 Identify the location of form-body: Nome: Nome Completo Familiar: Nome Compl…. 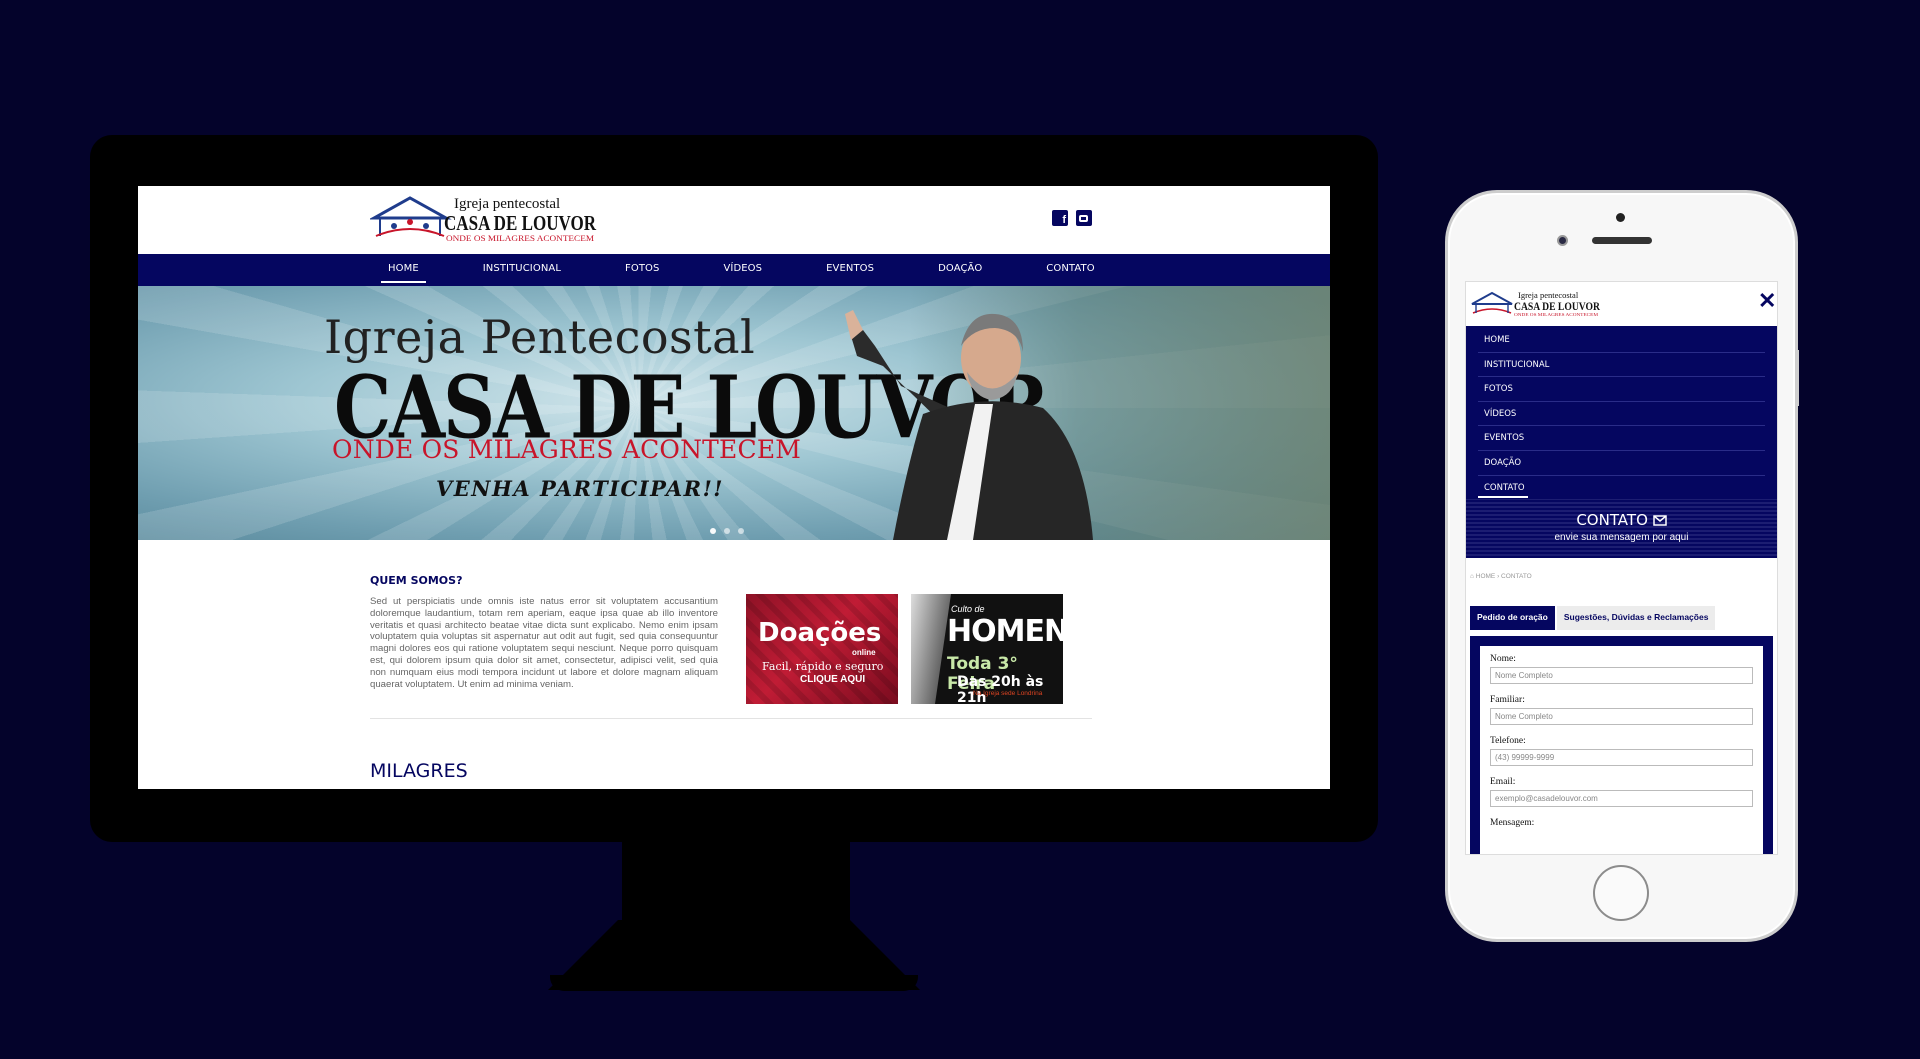
(1621, 750).